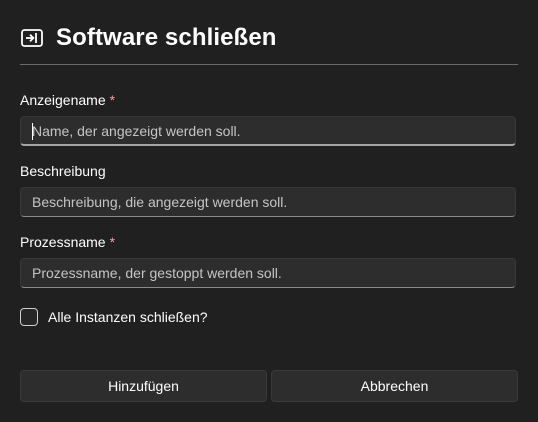 This screenshot has width=538, height=422. I want to click on description-input, so click(268, 202).